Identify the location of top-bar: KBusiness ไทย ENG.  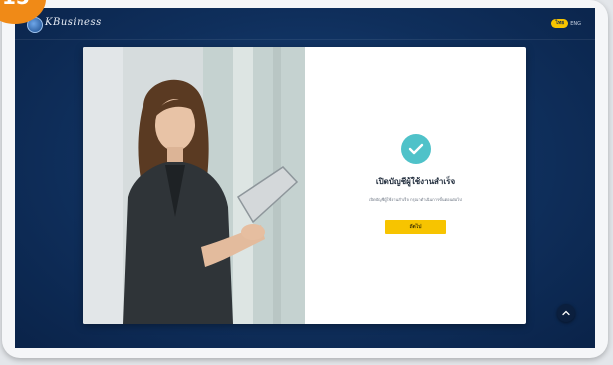
(305, 23).